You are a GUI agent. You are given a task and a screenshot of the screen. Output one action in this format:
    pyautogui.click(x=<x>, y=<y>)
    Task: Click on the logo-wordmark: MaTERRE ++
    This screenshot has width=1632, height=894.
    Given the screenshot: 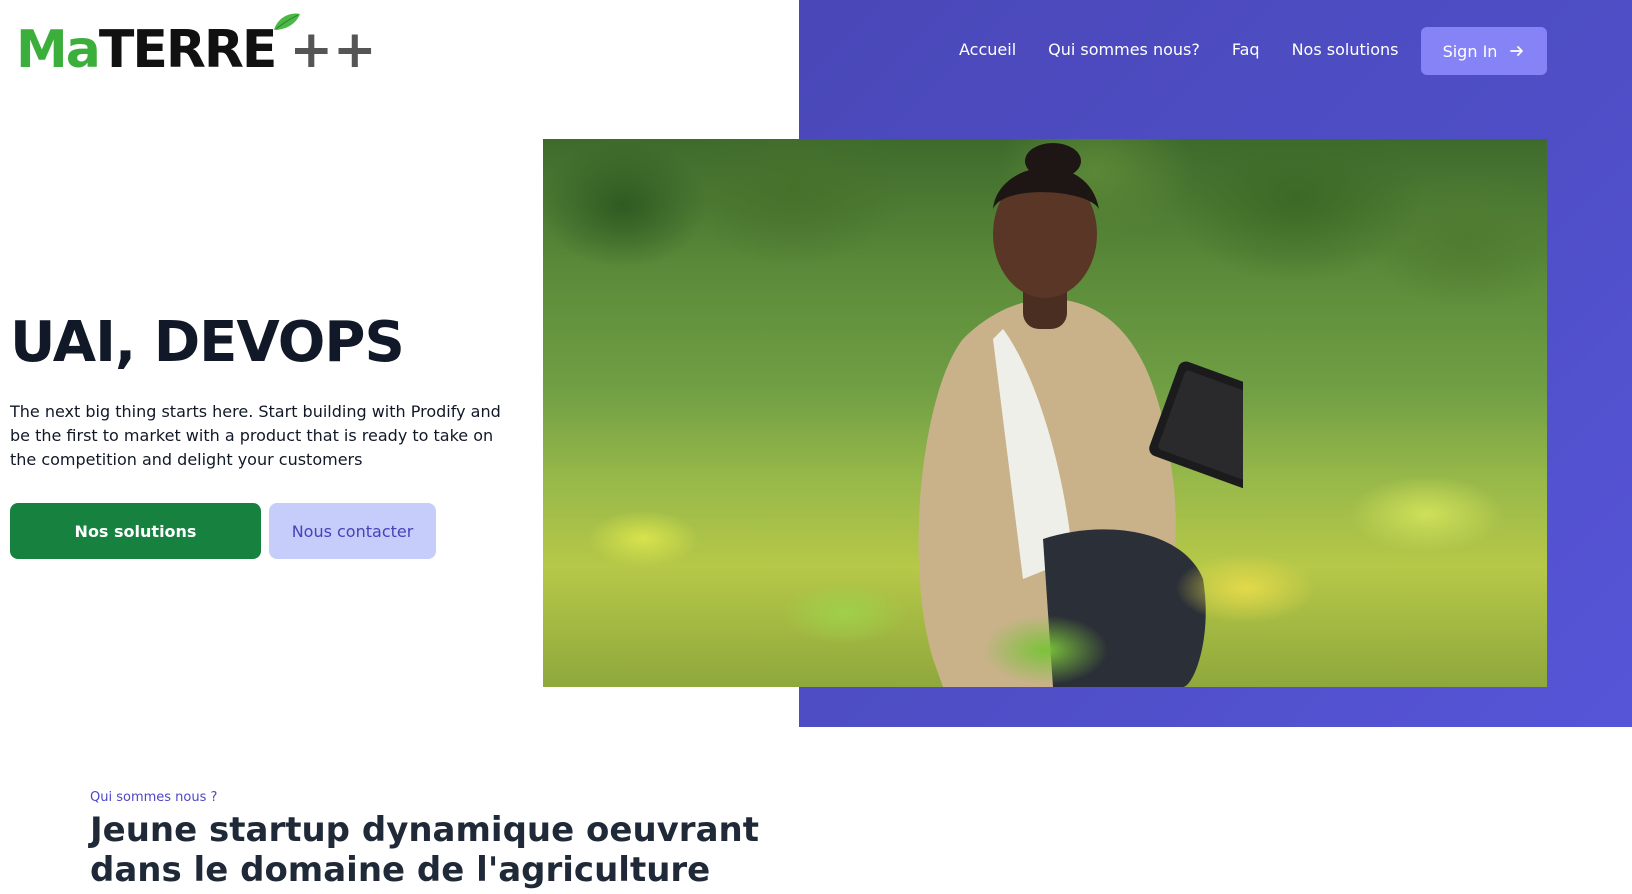 What is the action you would take?
    pyautogui.click(x=196, y=50)
    